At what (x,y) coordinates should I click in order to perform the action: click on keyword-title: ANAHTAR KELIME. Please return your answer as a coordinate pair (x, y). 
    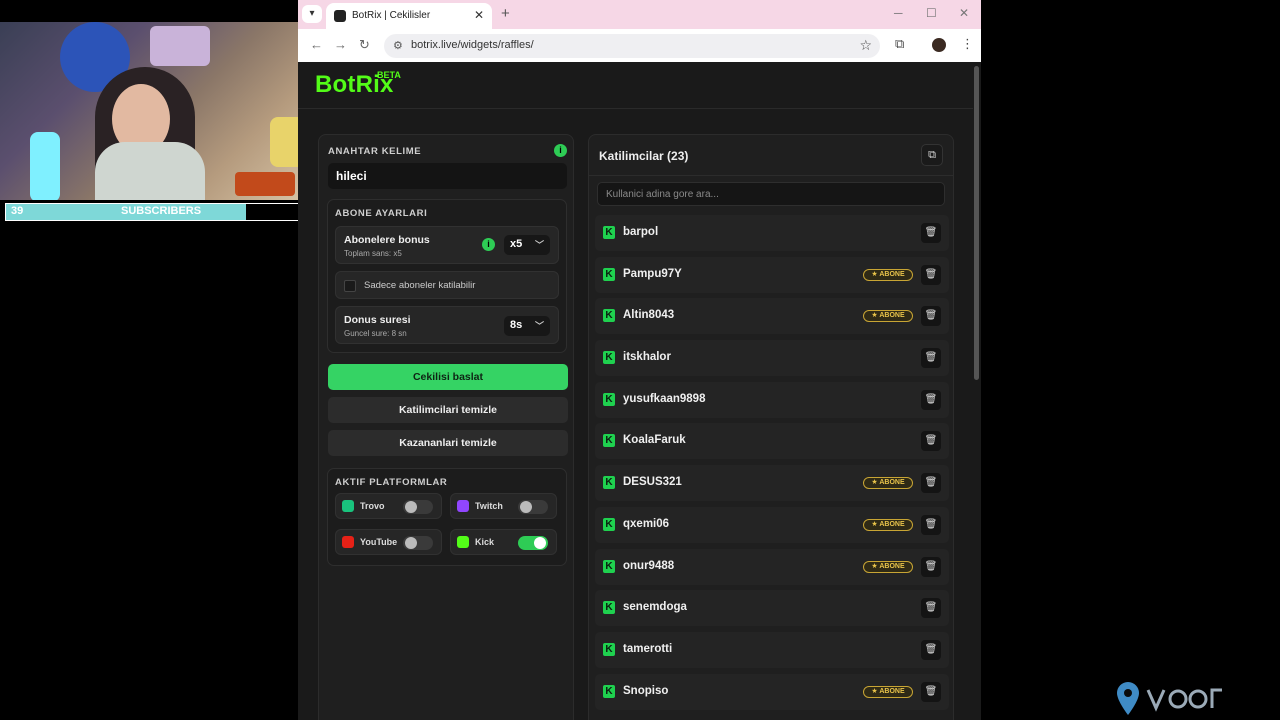
    Looking at the image, I should click on (375, 151).